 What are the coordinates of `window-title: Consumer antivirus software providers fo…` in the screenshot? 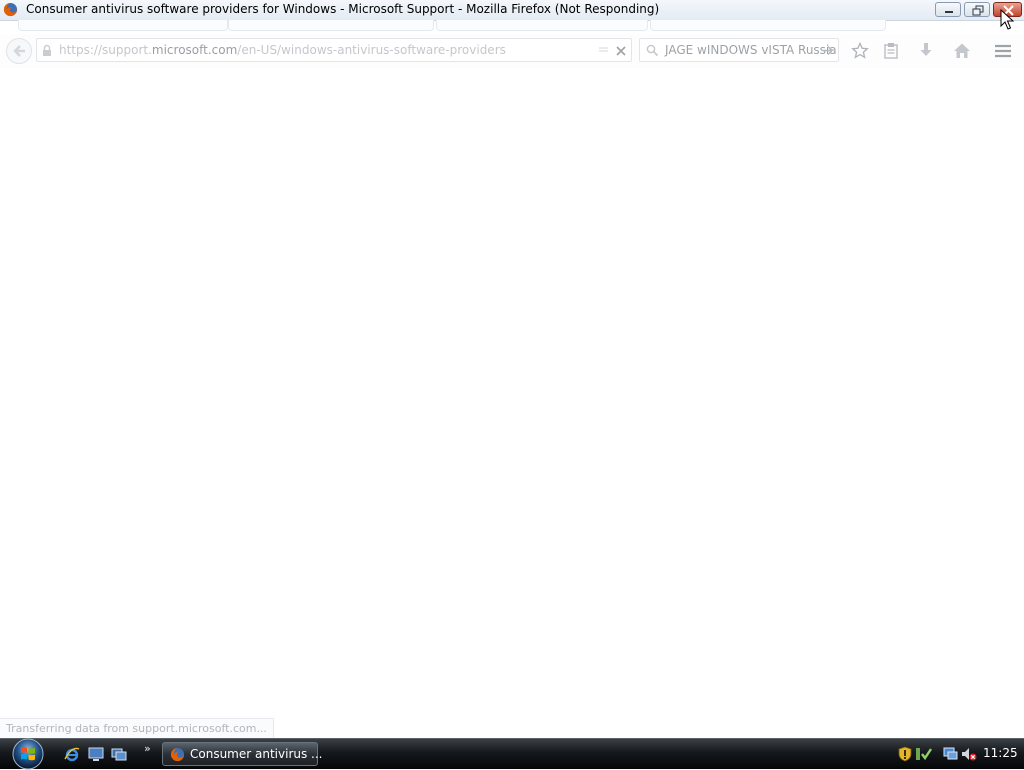 It's located at (343, 9).